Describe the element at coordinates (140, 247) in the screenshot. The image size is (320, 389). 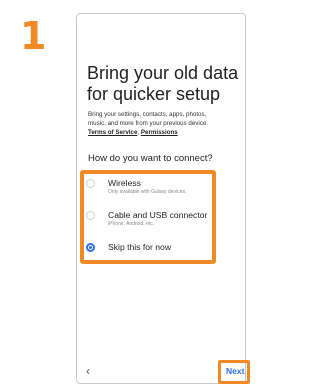
I see `option-skip-label: Skip this for now` at that location.